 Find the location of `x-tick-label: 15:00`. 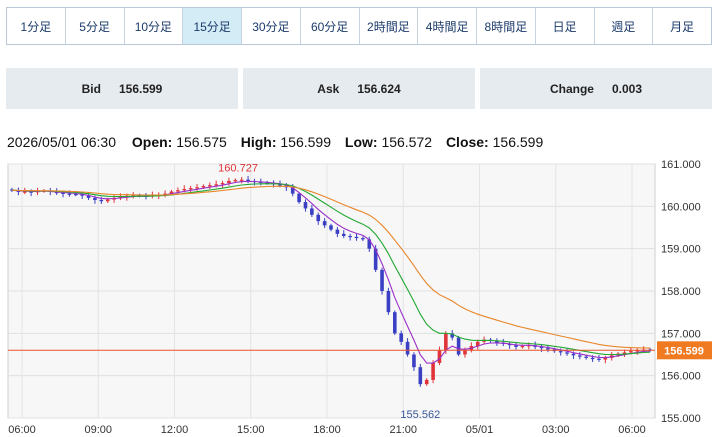

x-tick-label: 15:00 is located at coordinates (251, 430).